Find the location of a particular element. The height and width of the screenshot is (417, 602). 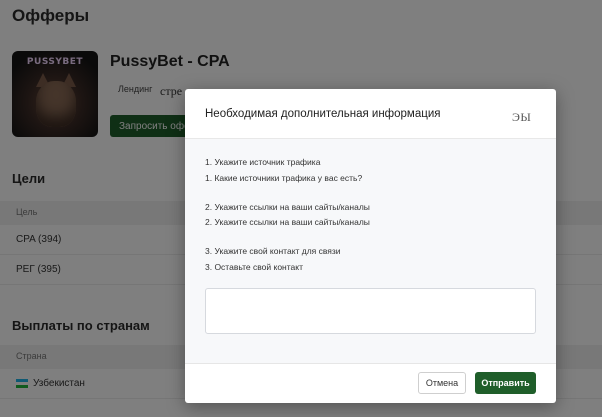

cancel-button: Отмена is located at coordinates (442, 383).